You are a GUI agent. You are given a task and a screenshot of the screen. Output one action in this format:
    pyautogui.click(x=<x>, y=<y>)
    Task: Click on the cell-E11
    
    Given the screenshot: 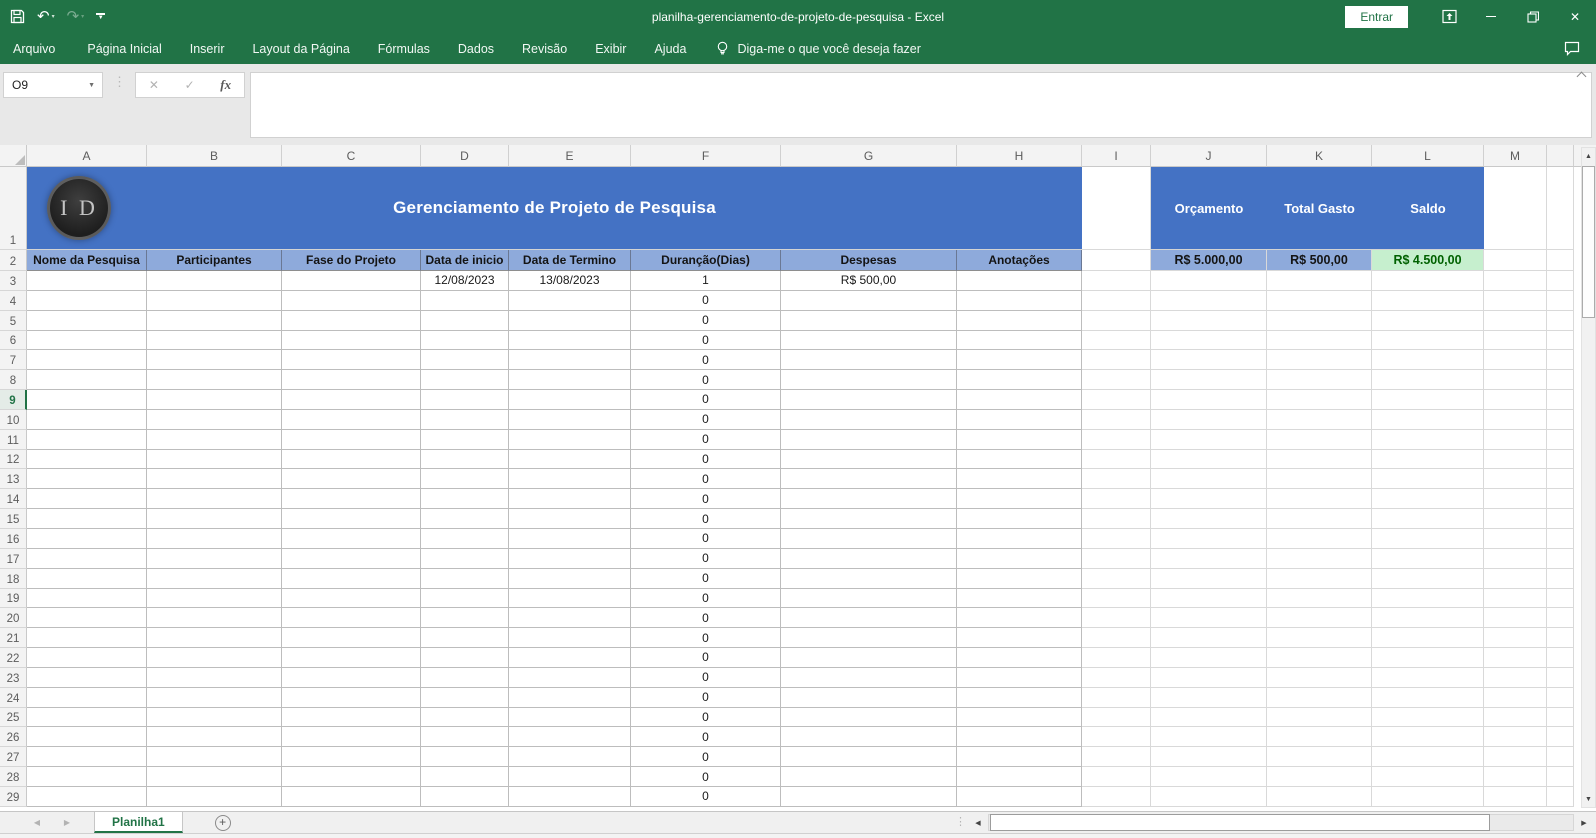 What is the action you would take?
    pyautogui.click(x=570, y=439)
    